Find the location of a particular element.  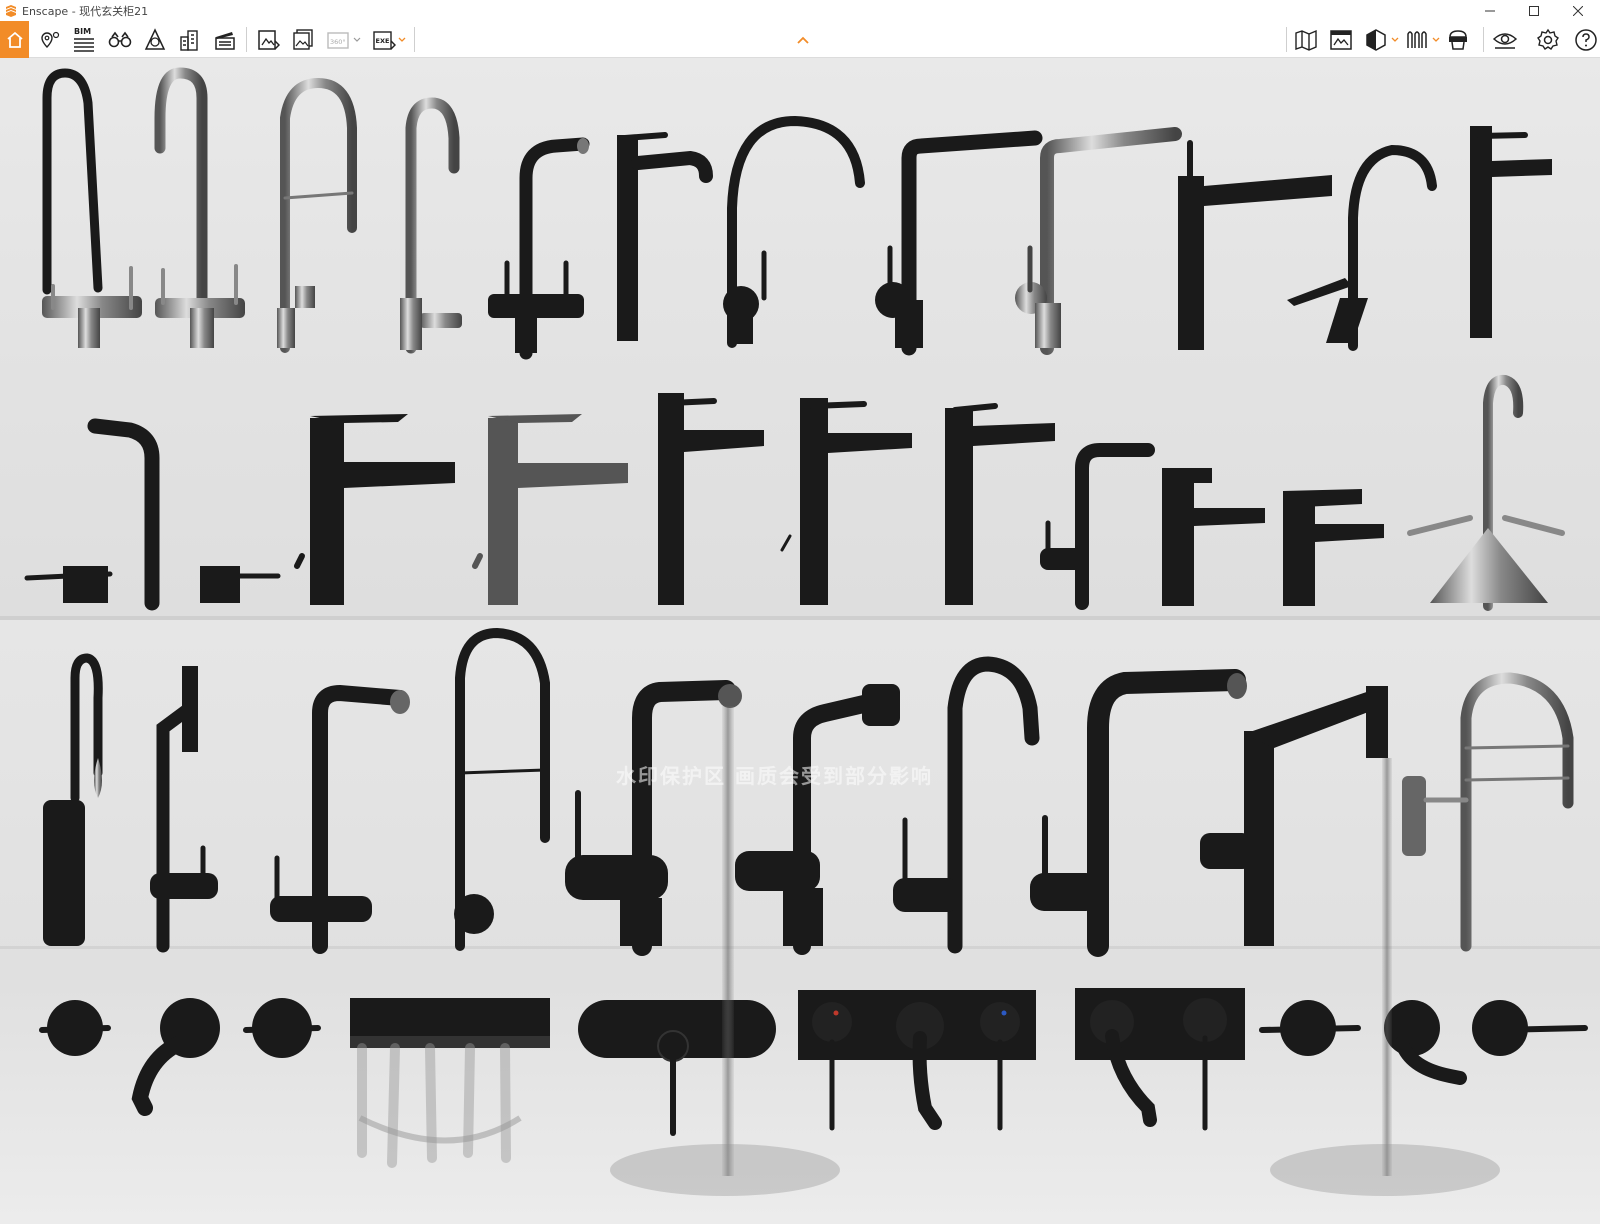

section-button is located at coordinates (1376, 39).